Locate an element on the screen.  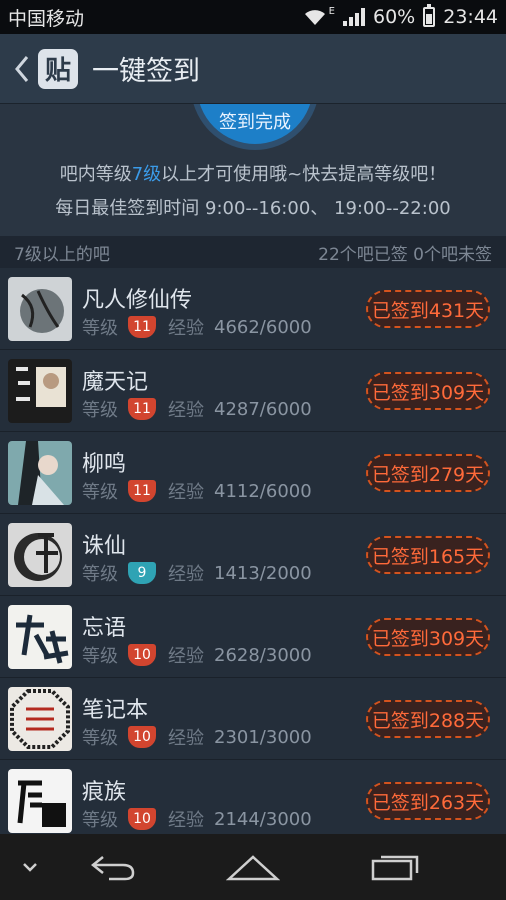
battery-percent: 60% is located at coordinates (394, 17).